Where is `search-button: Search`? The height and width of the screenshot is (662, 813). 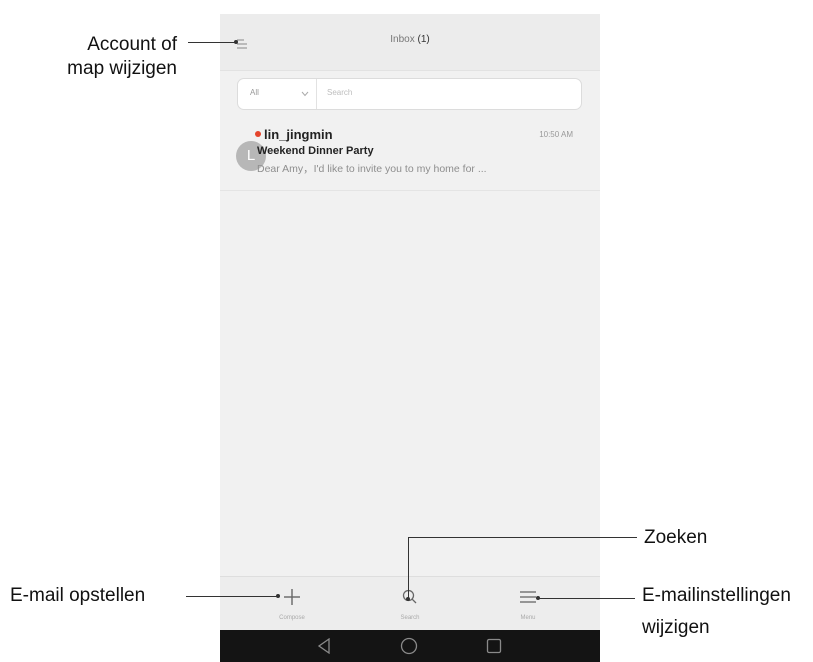
search-button: Search is located at coordinates (410, 604).